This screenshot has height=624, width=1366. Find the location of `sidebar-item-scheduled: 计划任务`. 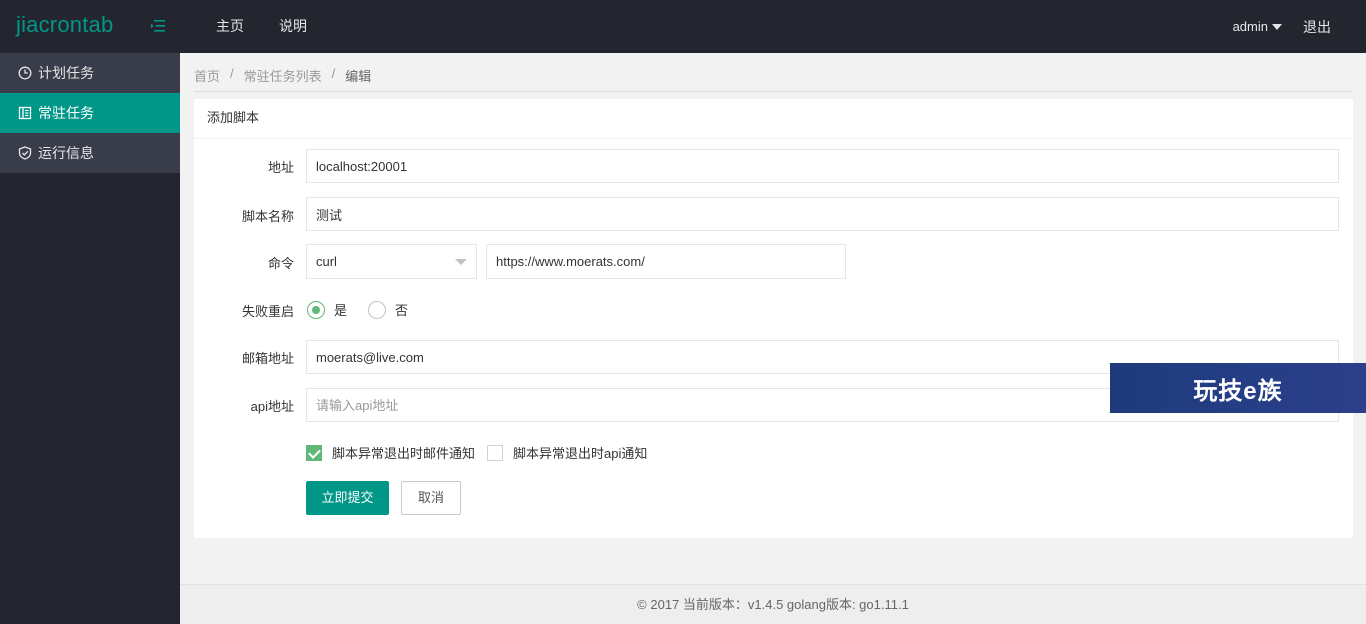

sidebar-item-scheduled: 计划任务 is located at coordinates (90, 73).